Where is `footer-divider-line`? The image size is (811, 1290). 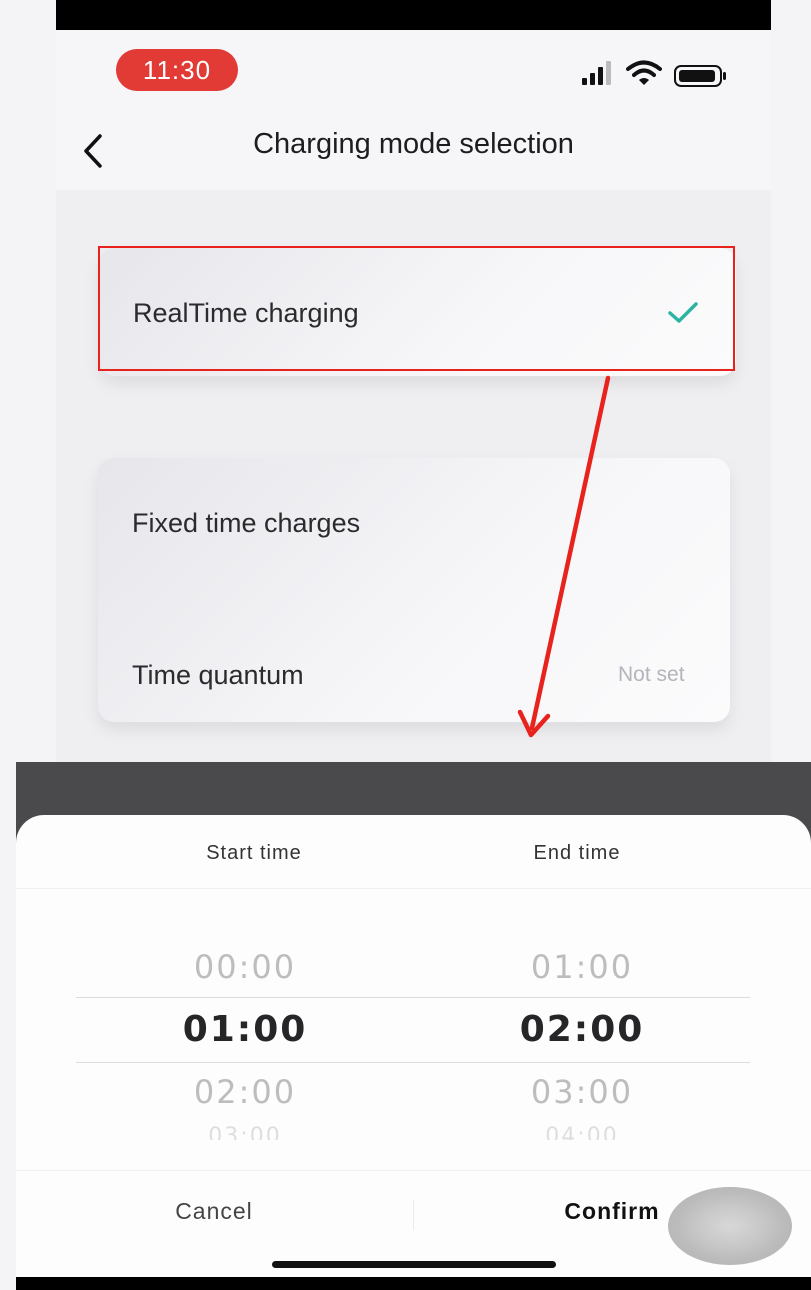 footer-divider-line is located at coordinates (413, 1170).